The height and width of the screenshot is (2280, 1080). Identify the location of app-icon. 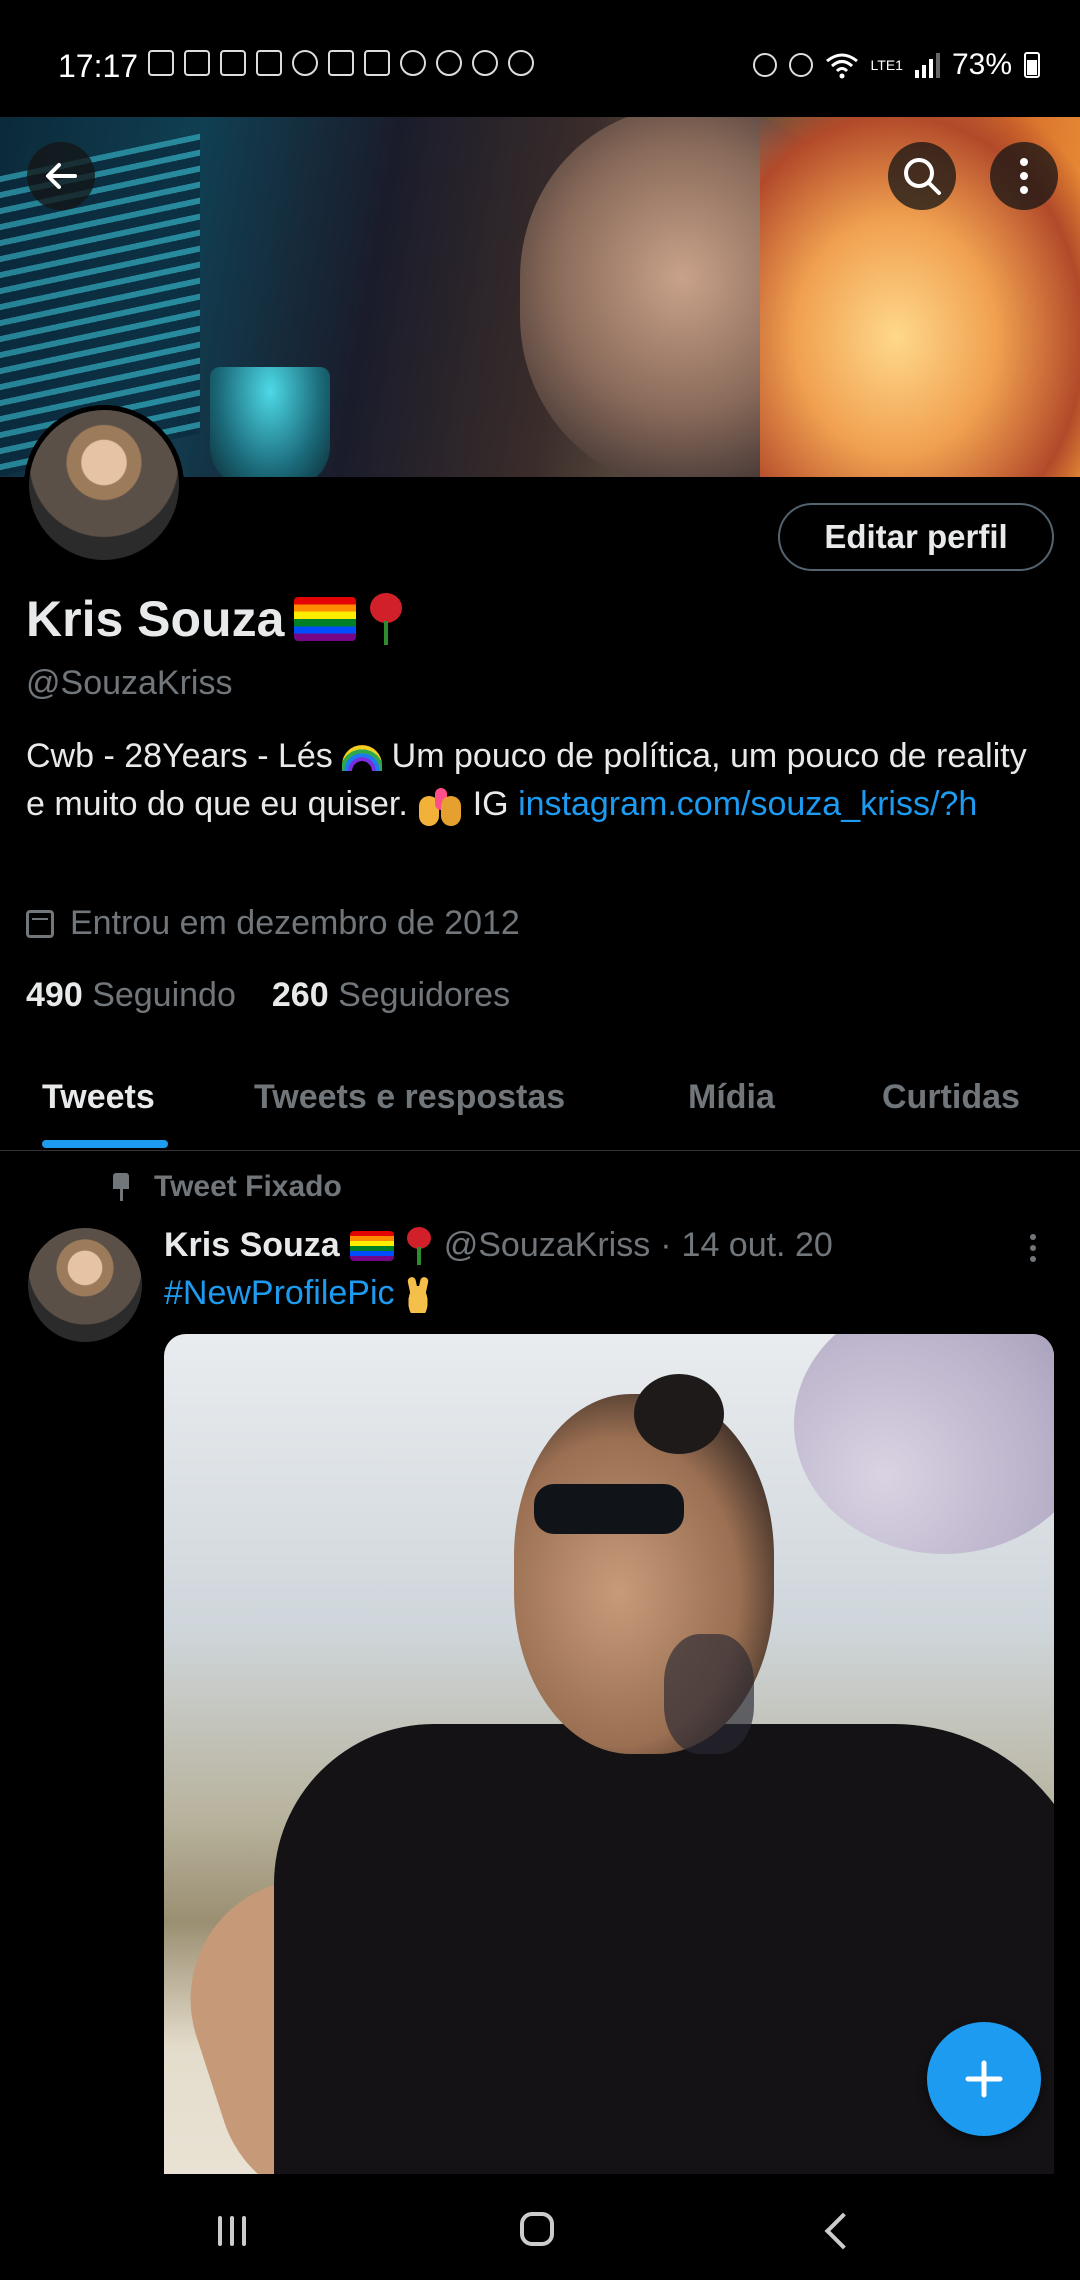
(413, 63).